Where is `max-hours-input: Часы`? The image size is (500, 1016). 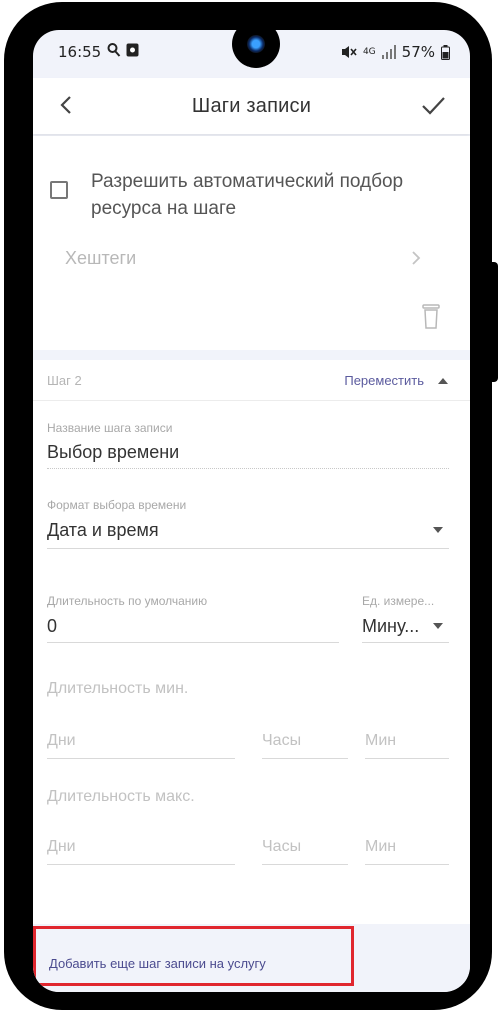
max-hours-input: Часы is located at coordinates (281, 847).